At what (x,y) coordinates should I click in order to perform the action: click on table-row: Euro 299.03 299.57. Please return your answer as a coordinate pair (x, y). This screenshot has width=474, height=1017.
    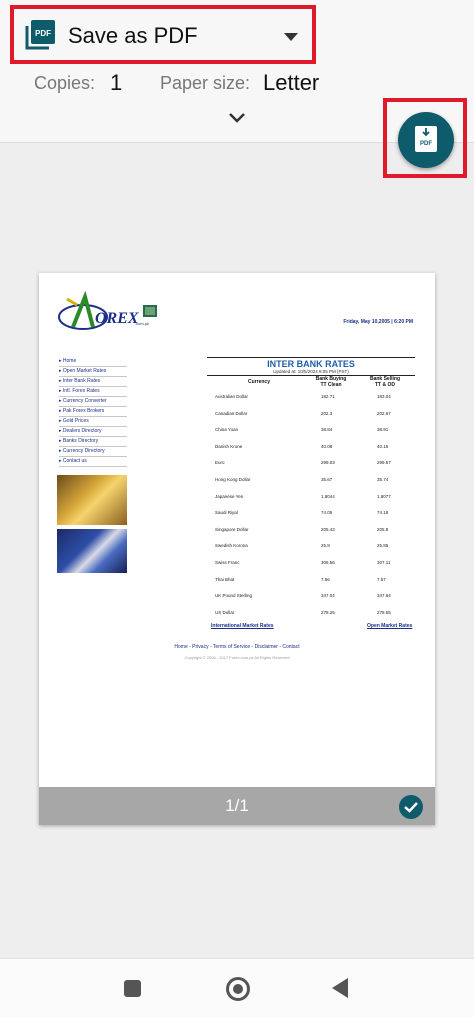
    Looking at the image, I should click on (315, 465).